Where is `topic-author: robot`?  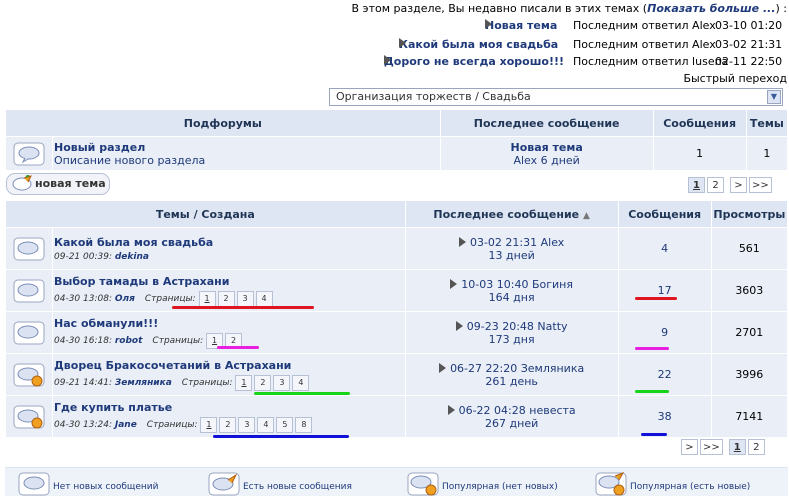
topic-author: robot is located at coordinates (129, 341).